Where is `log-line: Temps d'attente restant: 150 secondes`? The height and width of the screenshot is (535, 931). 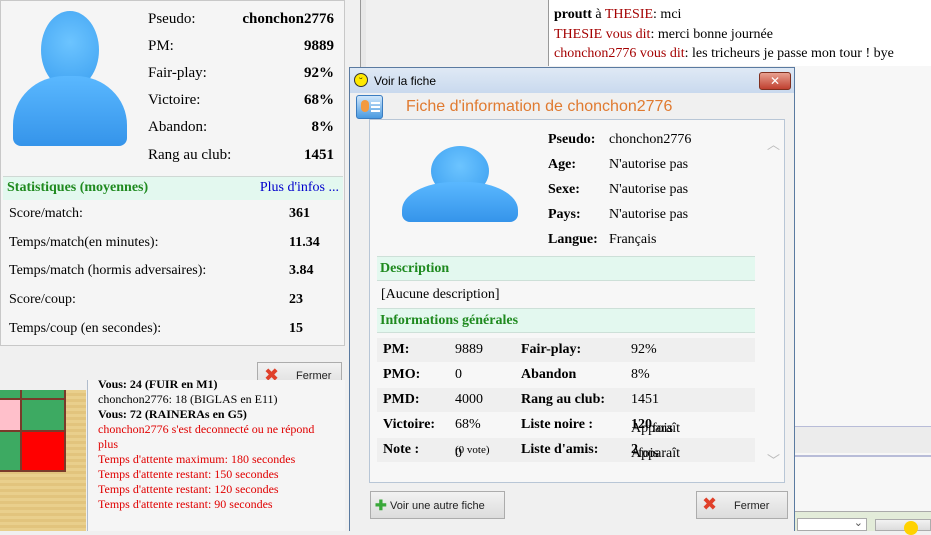 log-line: Temps d'attente restant: 150 secondes is located at coordinates (188, 474).